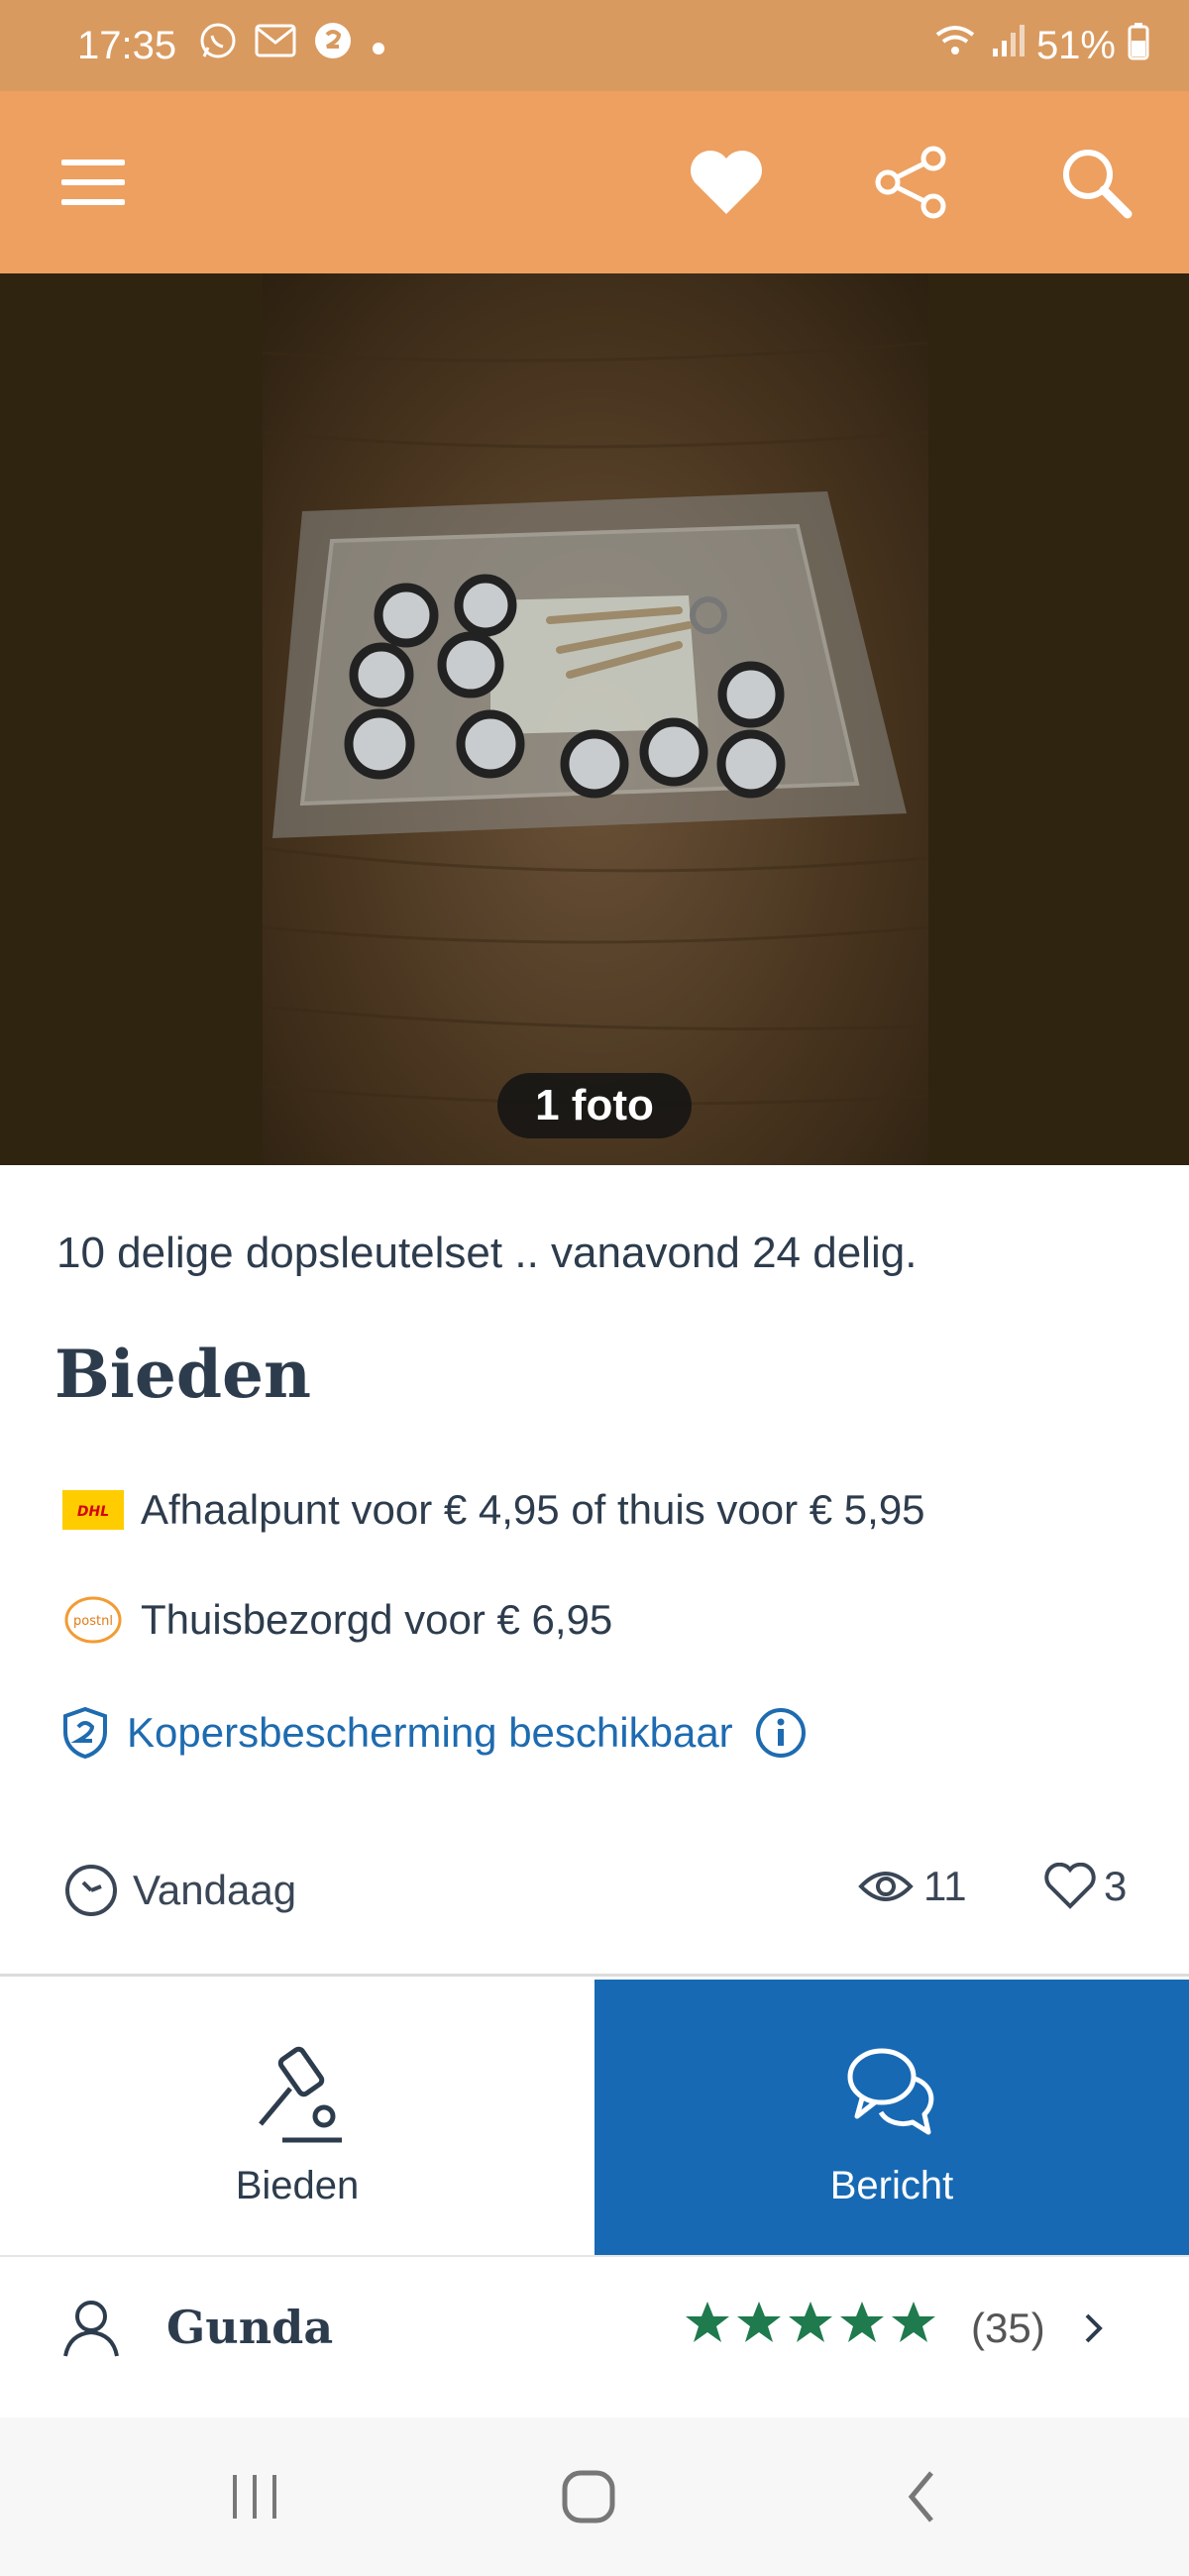 The width and height of the screenshot is (1189, 2576). I want to click on shipping-option-postnl: postnl Thuisbezorgd voor € 6,95, so click(336, 1620).